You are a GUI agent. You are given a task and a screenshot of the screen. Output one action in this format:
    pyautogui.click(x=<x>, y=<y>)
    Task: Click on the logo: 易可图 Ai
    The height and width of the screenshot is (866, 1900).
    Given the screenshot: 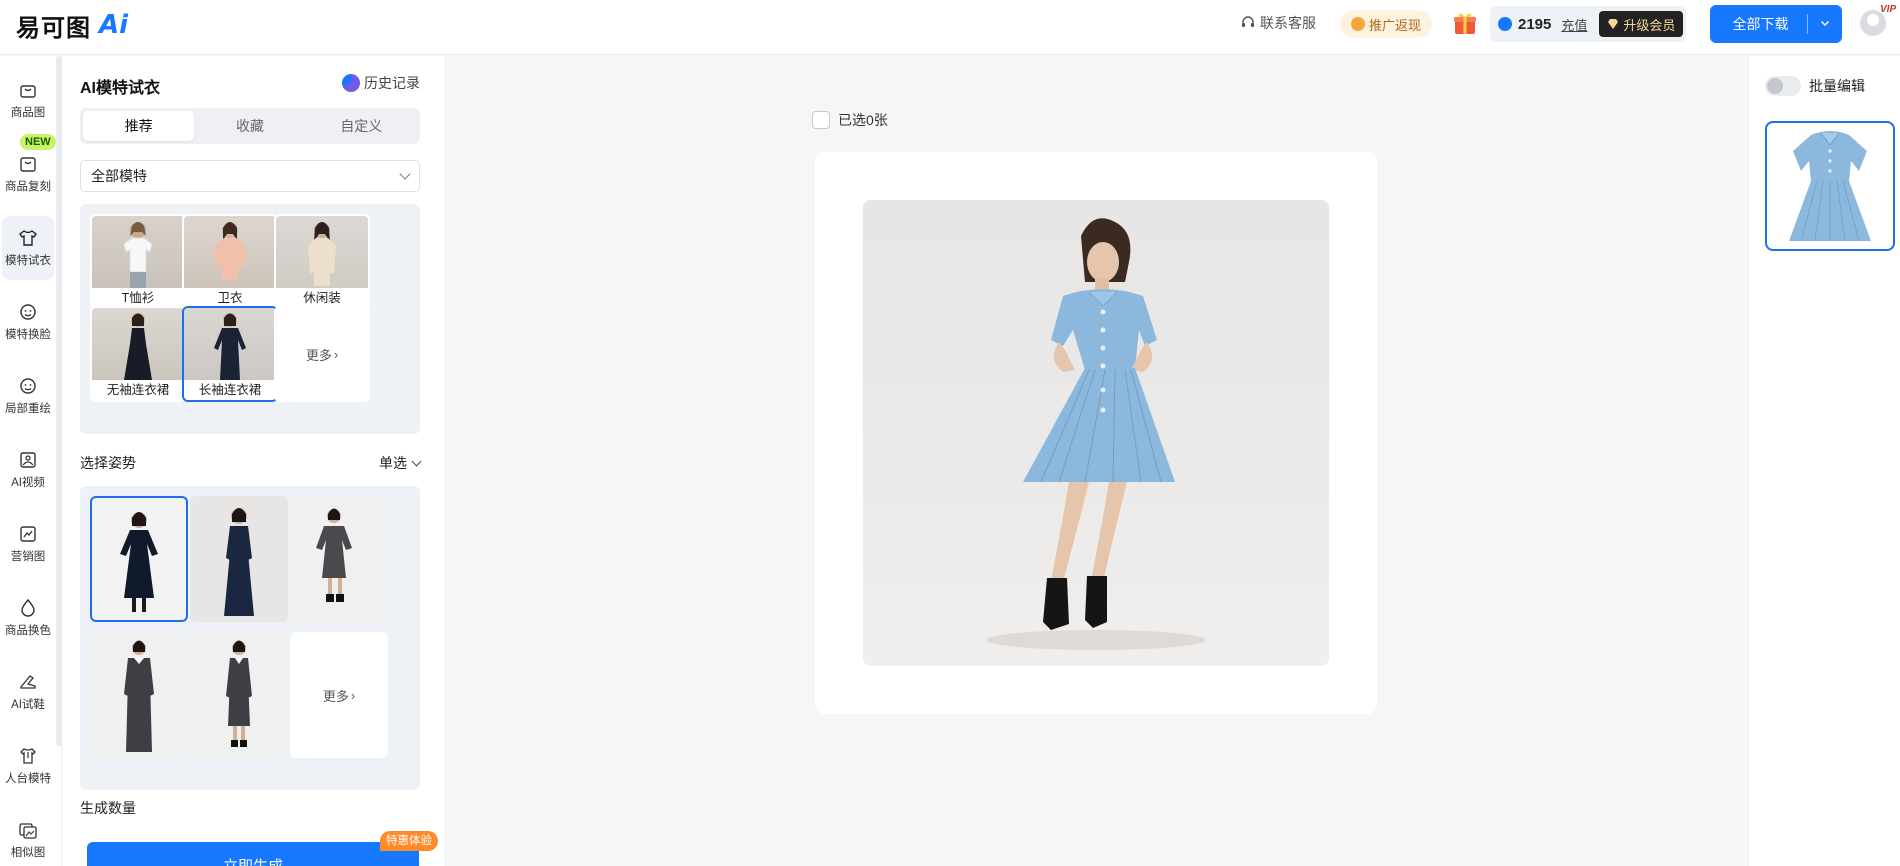 What is the action you would take?
    pyautogui.click(x=72, y=26)
    